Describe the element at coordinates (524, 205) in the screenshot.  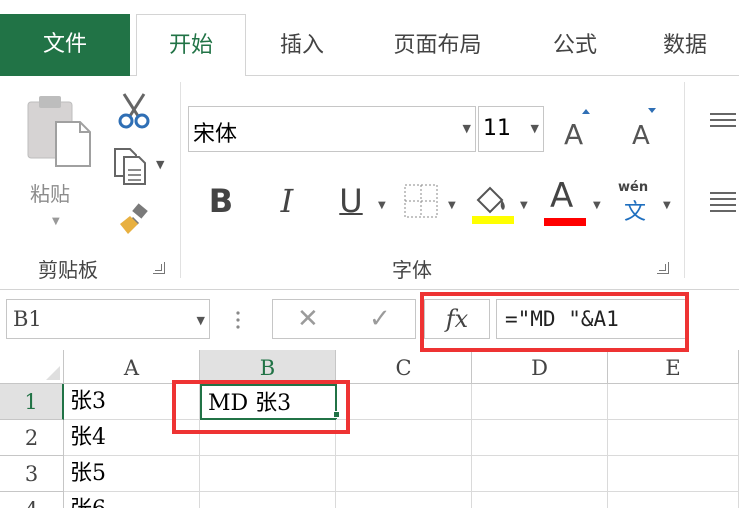
I see `fill-color-dropdown-icon: ▼` at that location.